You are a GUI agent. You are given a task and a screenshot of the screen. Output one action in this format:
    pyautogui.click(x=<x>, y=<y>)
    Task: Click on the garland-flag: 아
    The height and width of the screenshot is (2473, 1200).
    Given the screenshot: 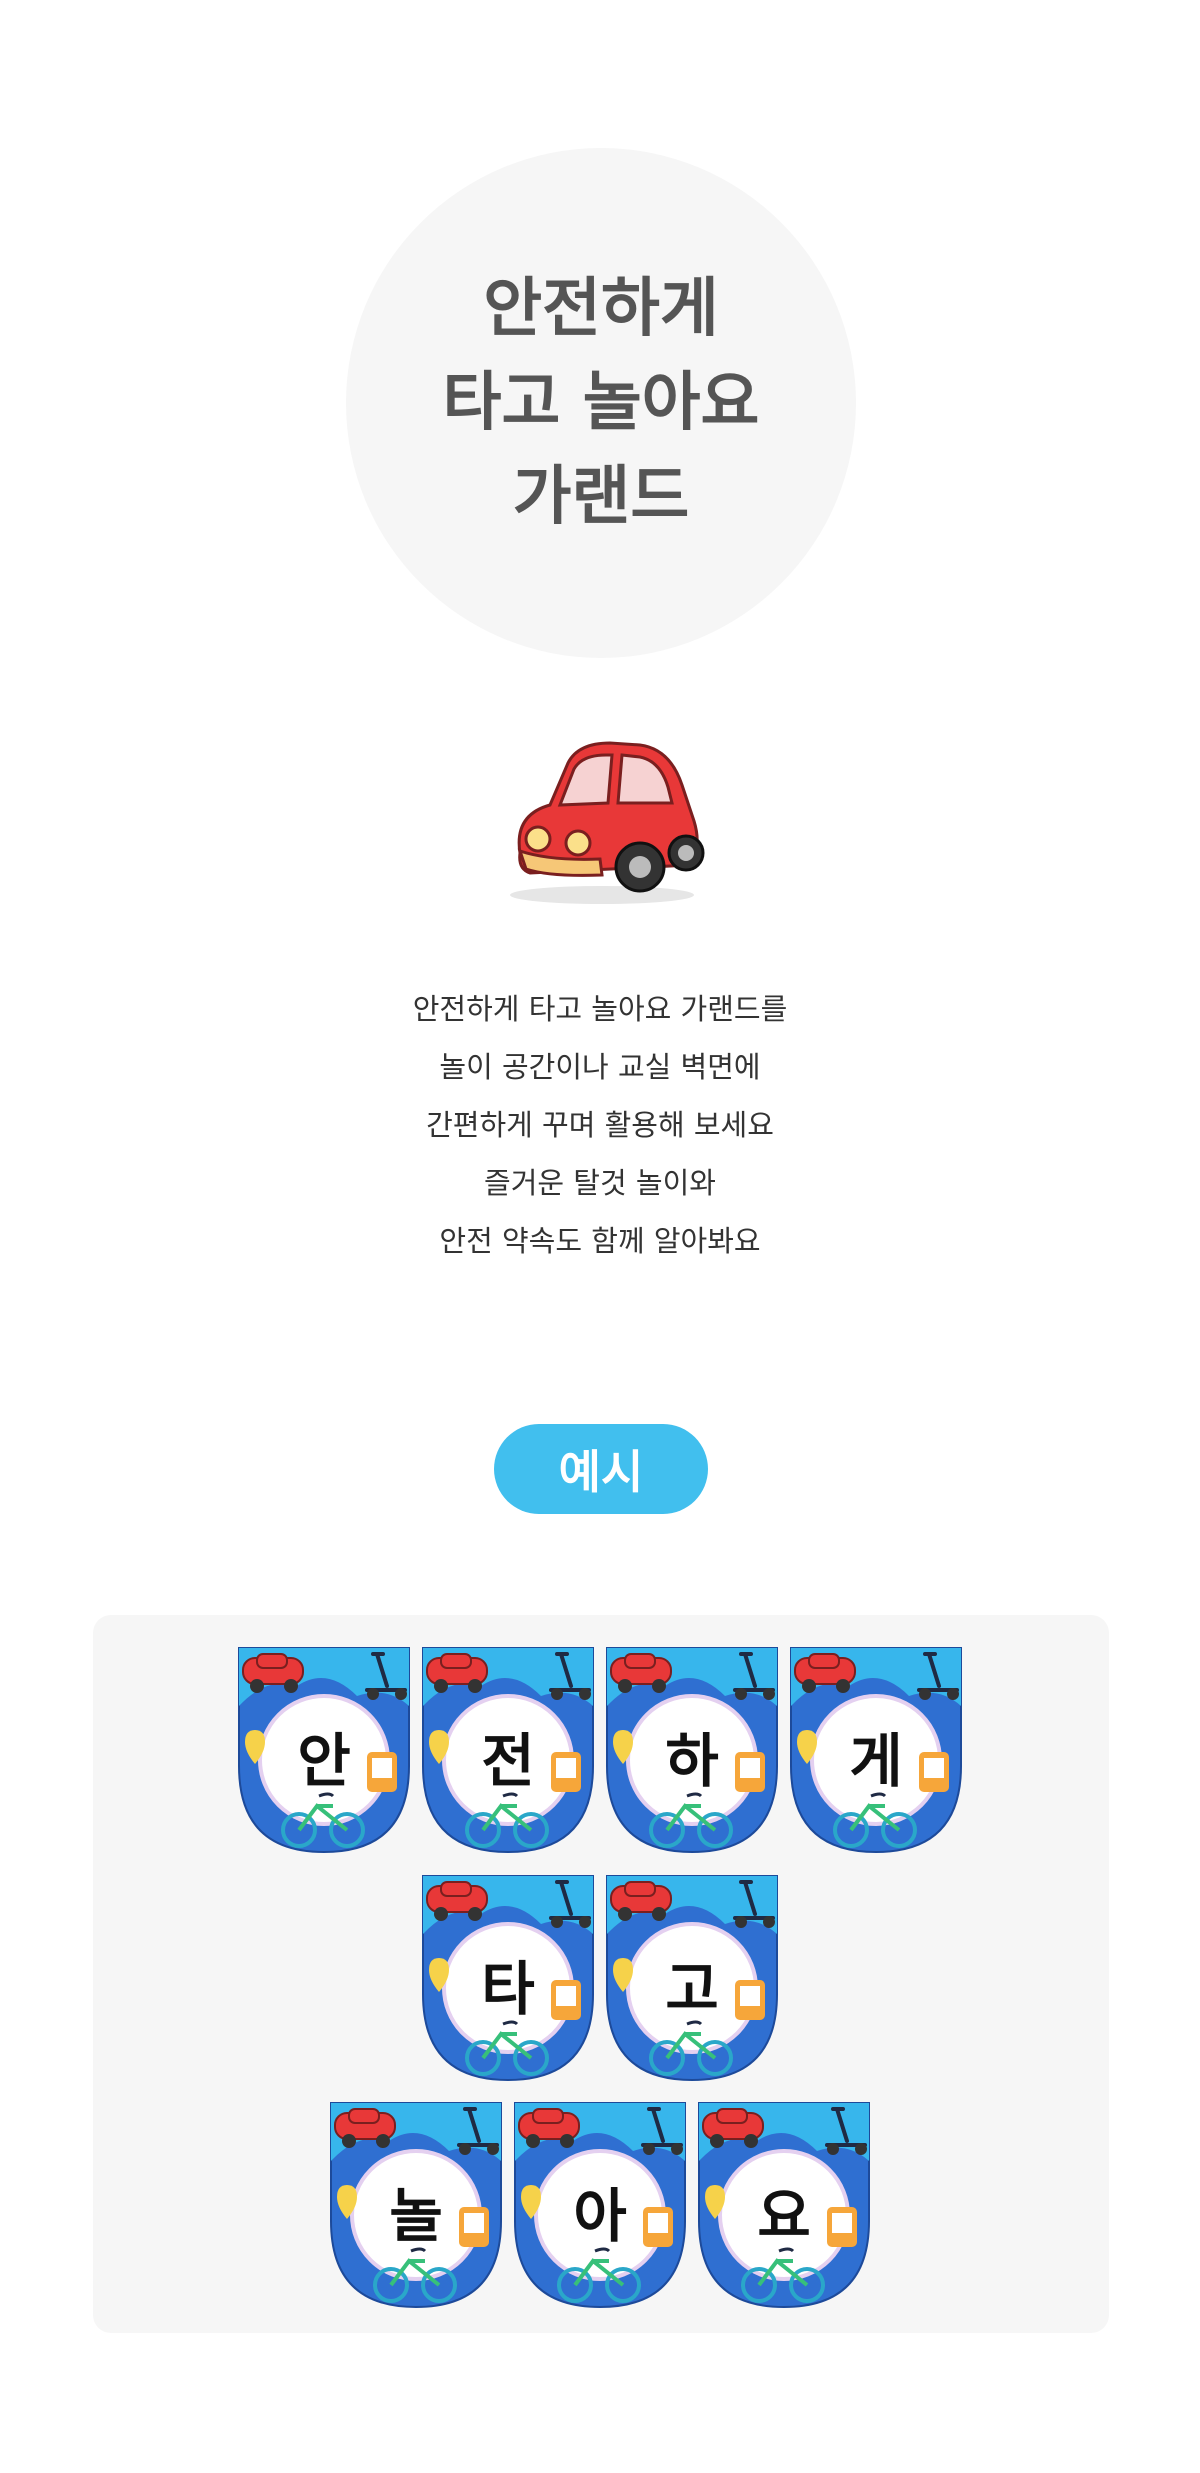 What is the action you would take?
    pyautogui.click(x=600, y=2205)
    